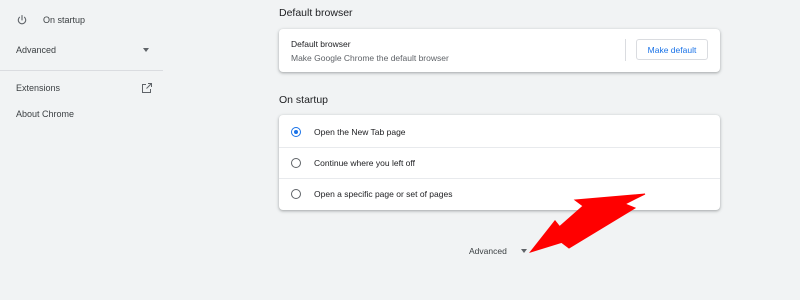 This screenshot has height=300, width=800. Describe the element at coordinates (364, 162) in the screenshot. I see `startup-option-label: Continue where you left off` at that location.